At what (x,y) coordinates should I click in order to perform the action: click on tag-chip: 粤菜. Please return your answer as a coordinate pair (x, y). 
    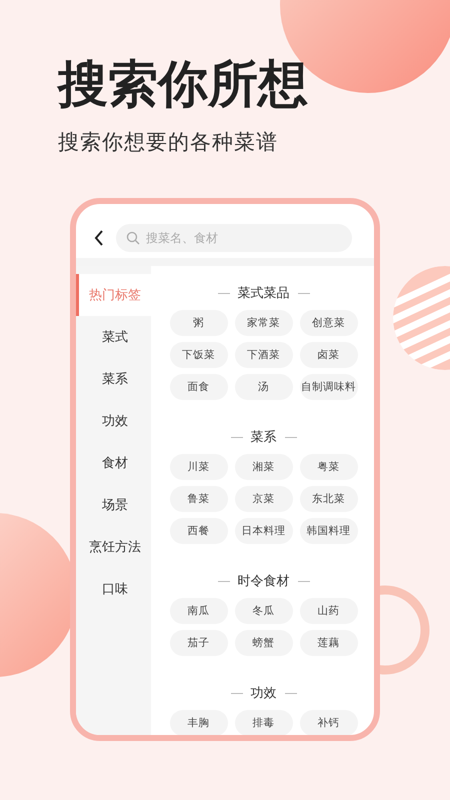
    Looking at the image, I should click on (329, 467).